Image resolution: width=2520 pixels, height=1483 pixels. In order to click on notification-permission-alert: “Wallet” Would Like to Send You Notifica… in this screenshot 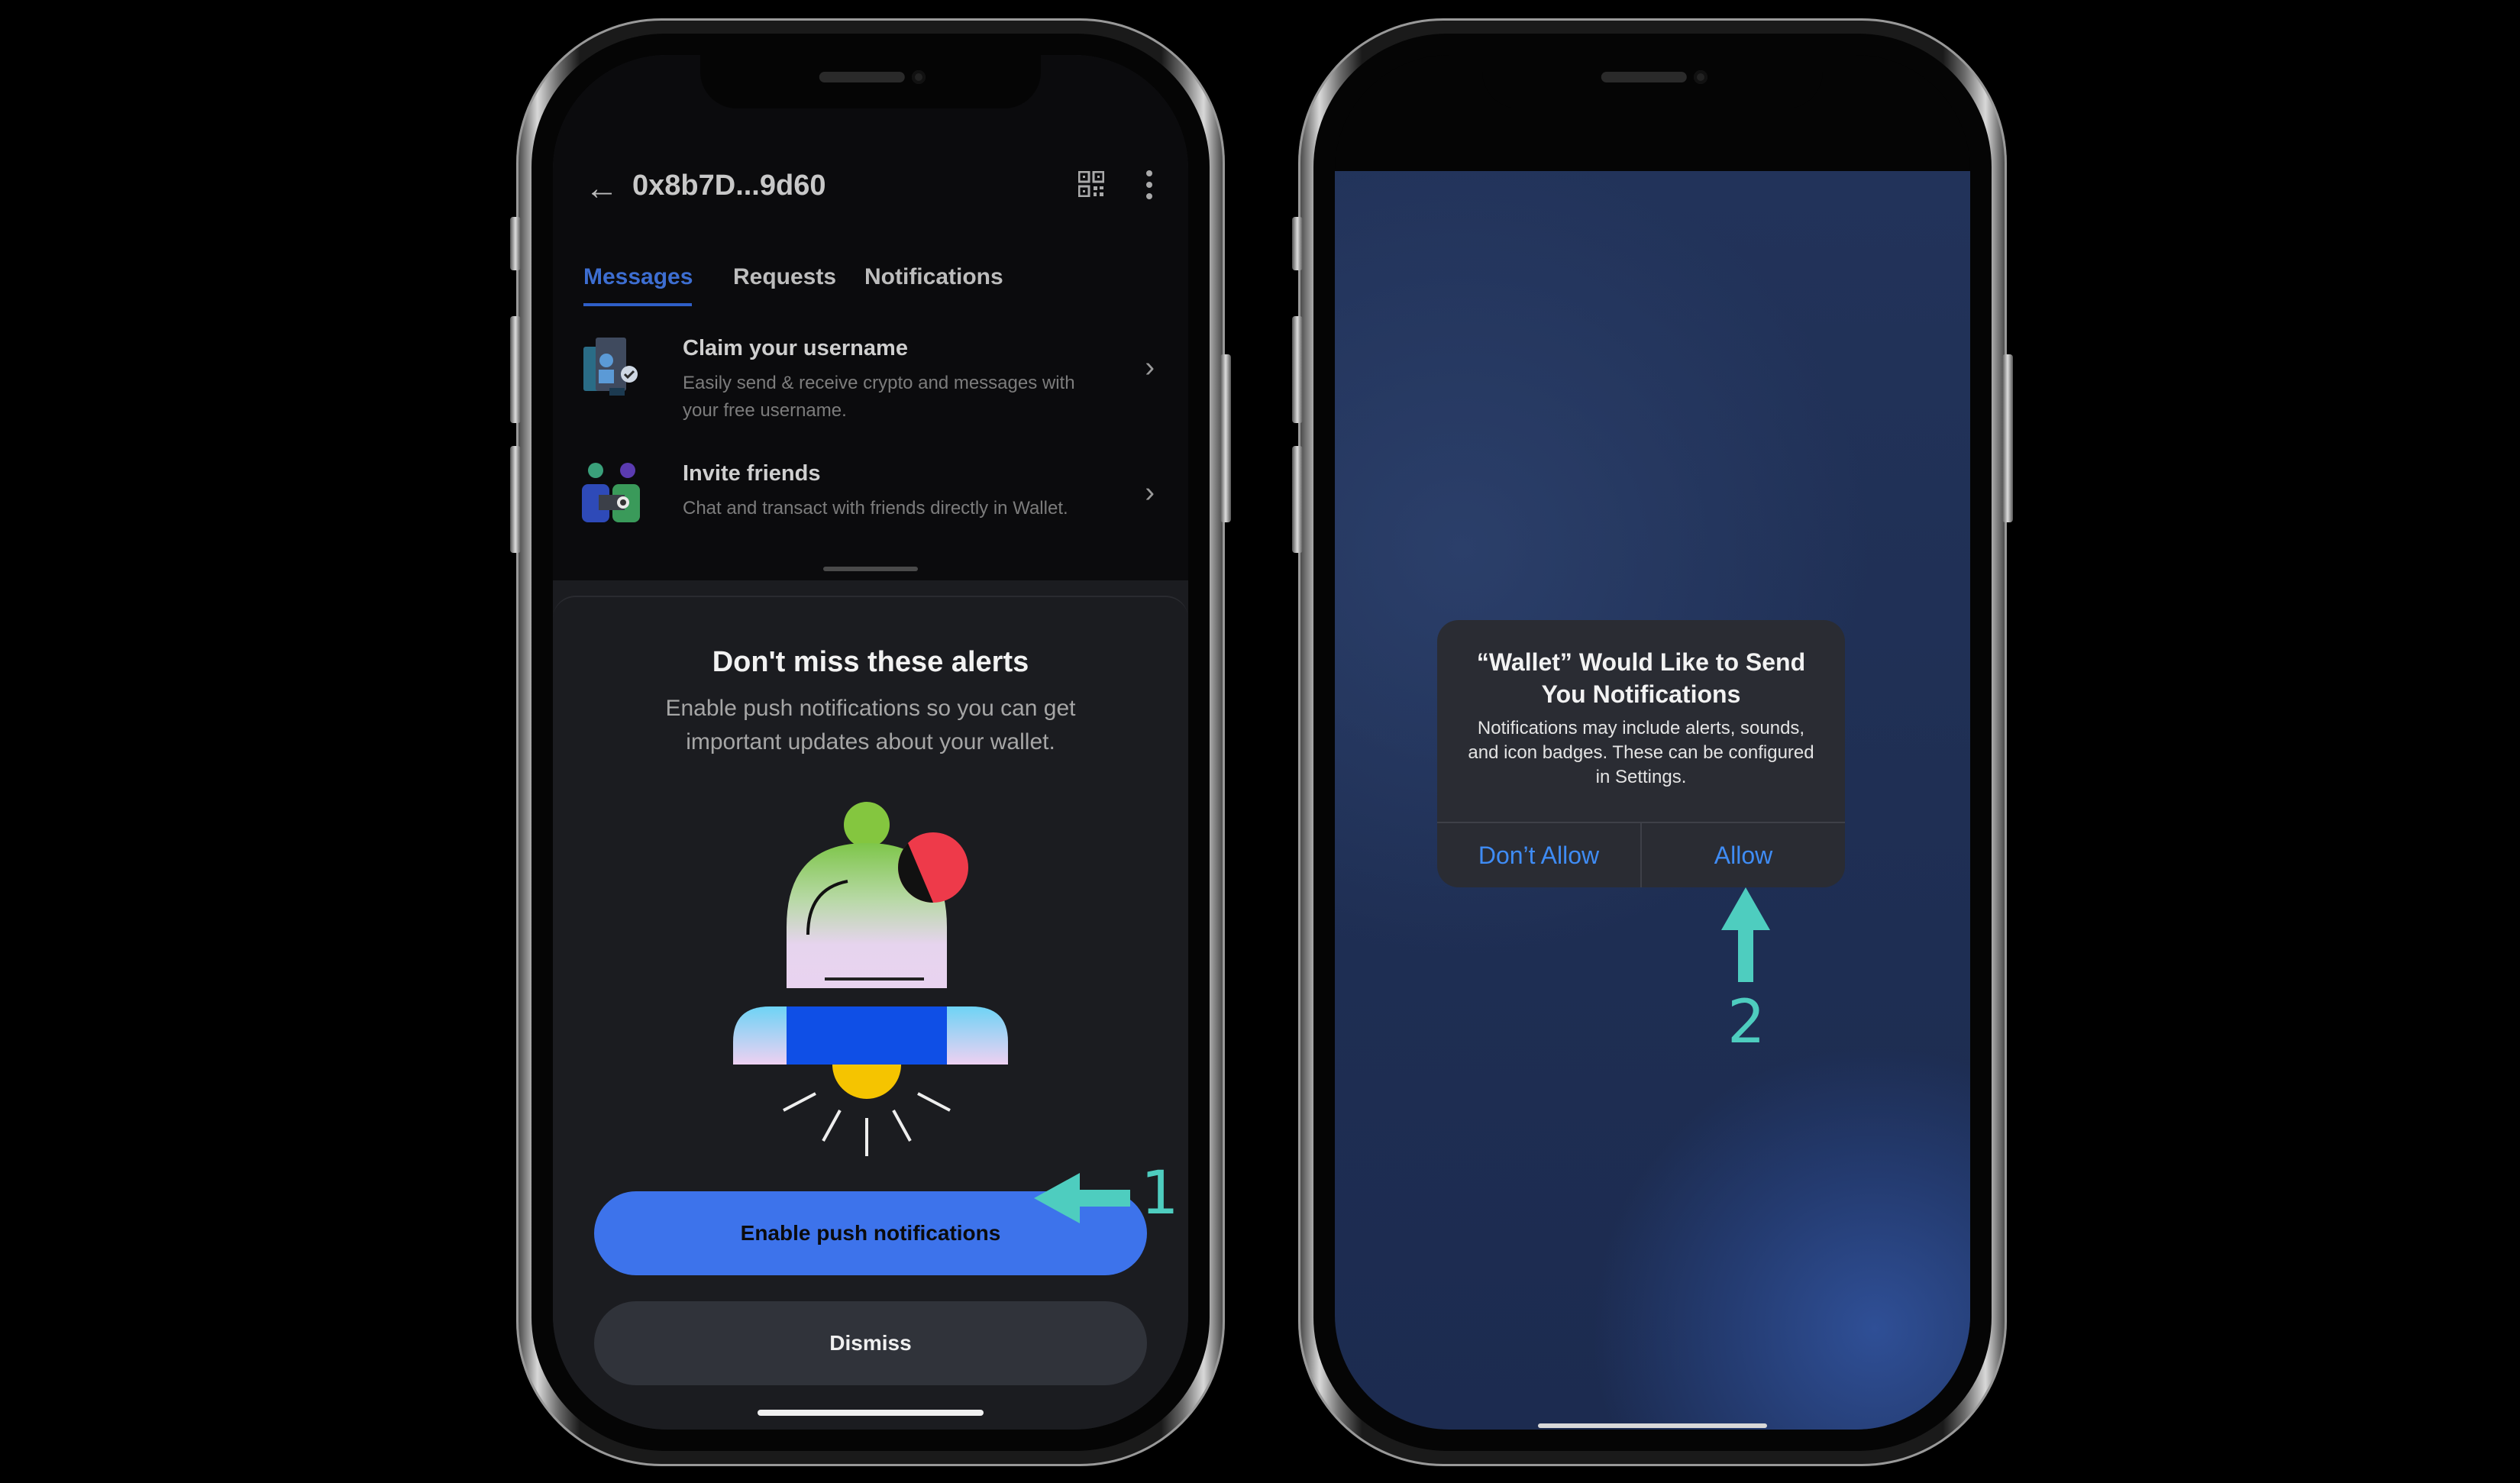, I will do `click(1641, 753)`.